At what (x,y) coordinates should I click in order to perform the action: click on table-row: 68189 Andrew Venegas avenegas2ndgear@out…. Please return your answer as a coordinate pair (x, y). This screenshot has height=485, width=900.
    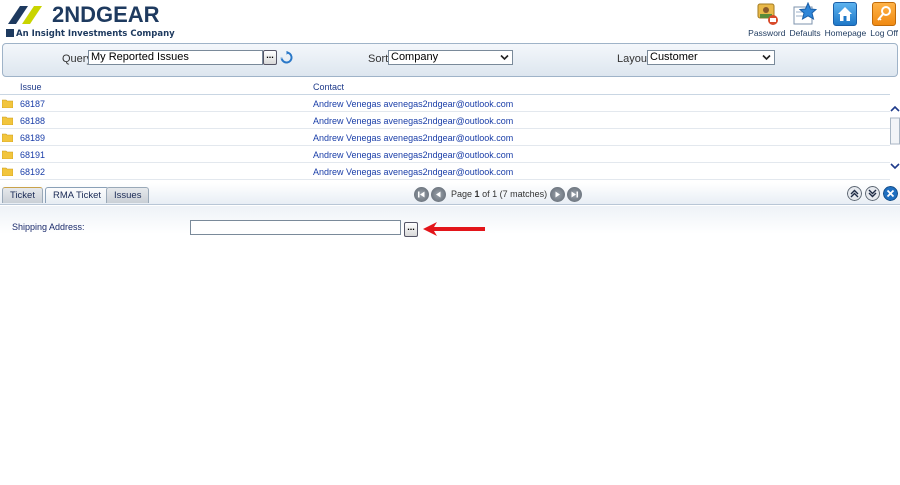
    Looking at the image, I should click on (445, 137).